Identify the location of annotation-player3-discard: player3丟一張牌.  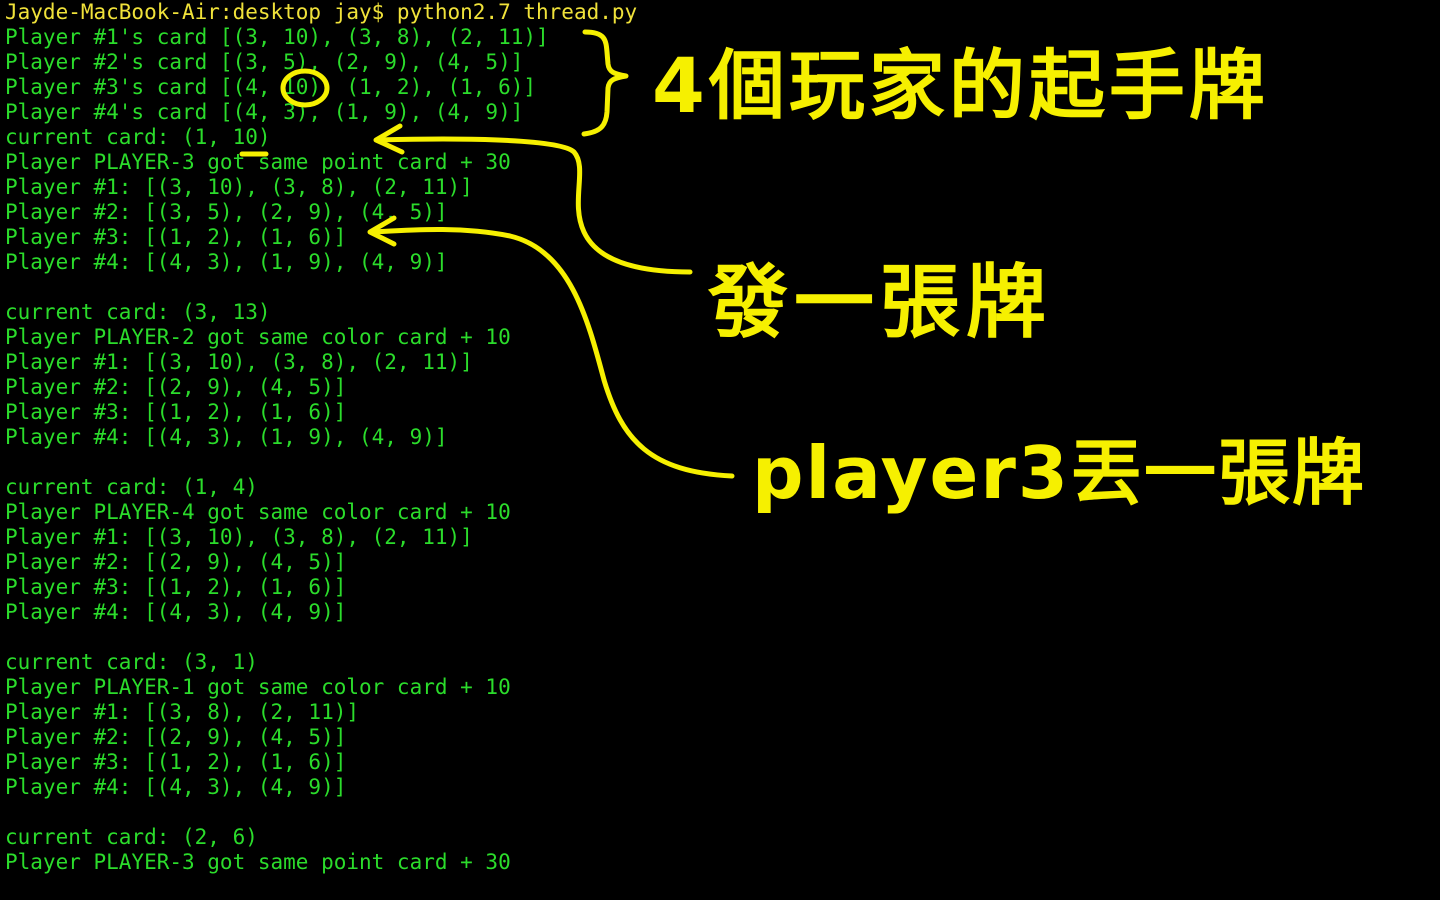
(1059, 473).